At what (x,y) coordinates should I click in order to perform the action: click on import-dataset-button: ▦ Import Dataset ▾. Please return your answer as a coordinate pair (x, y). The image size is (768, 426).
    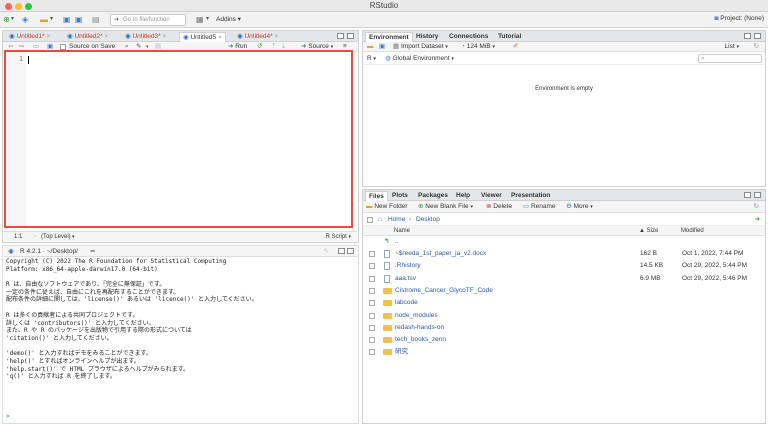
    Looking at the image, I should click on (420, 47).